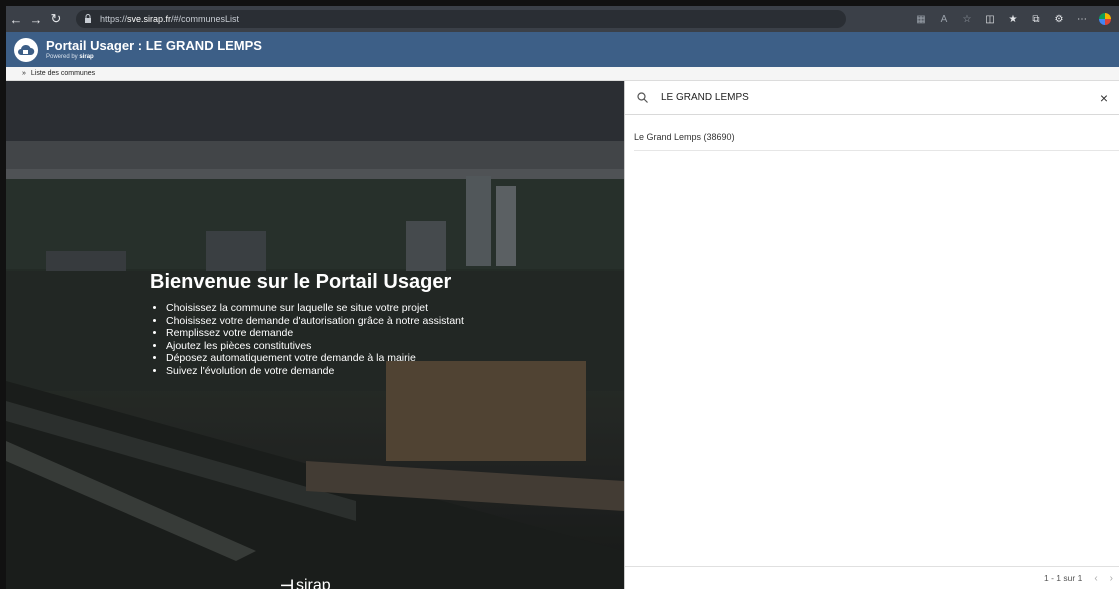 Image resolution: width=1119 pixels, height=589 pixels. What do you see at coordinates (562, 74) in the screenshot?
I see `breadcrumb: » Liste des communes` at bounding box center [562, 74].